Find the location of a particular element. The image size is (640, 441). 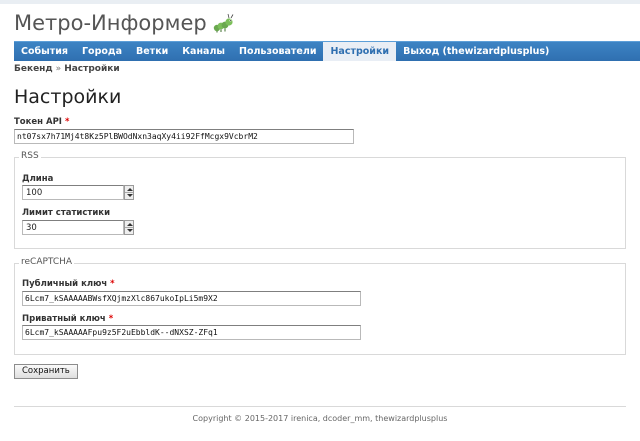

save-button: Сохранить is located at coordinates (46, 371).